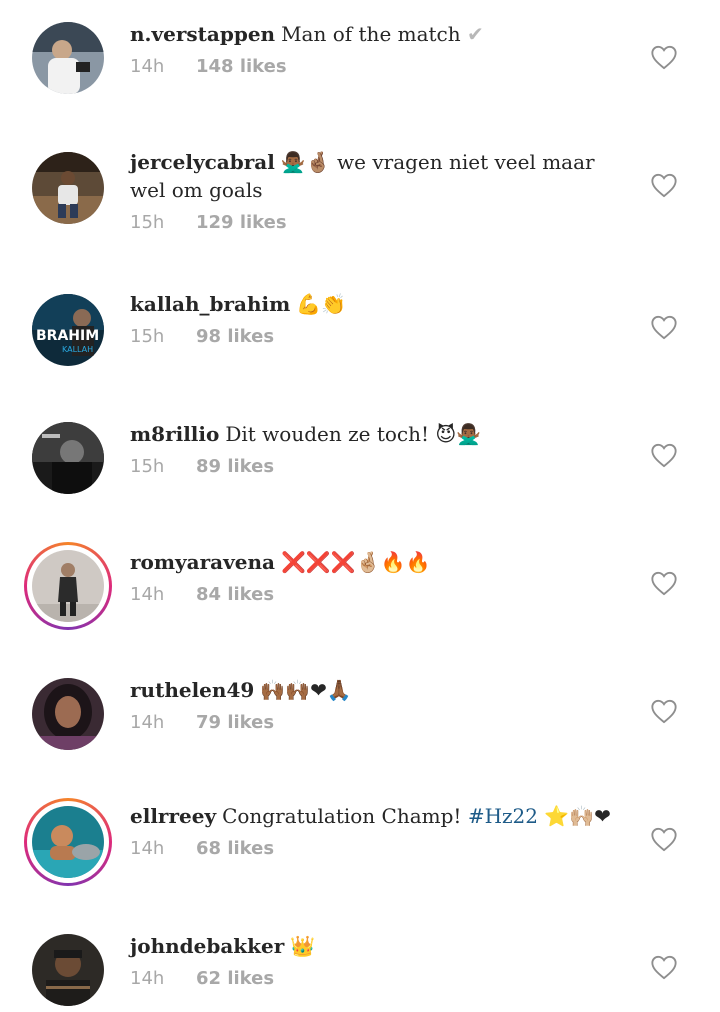 Image resolution: width=720 pixels, height=1012 pixels. Describe the element at coordinates (235, 336) in the screenshot. I see `comment-likes: 98 likes` at that location.